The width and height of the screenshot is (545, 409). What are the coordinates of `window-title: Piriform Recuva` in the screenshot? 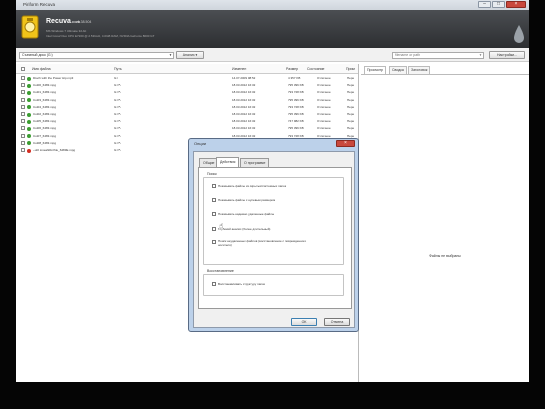 It's located at (39, 4).